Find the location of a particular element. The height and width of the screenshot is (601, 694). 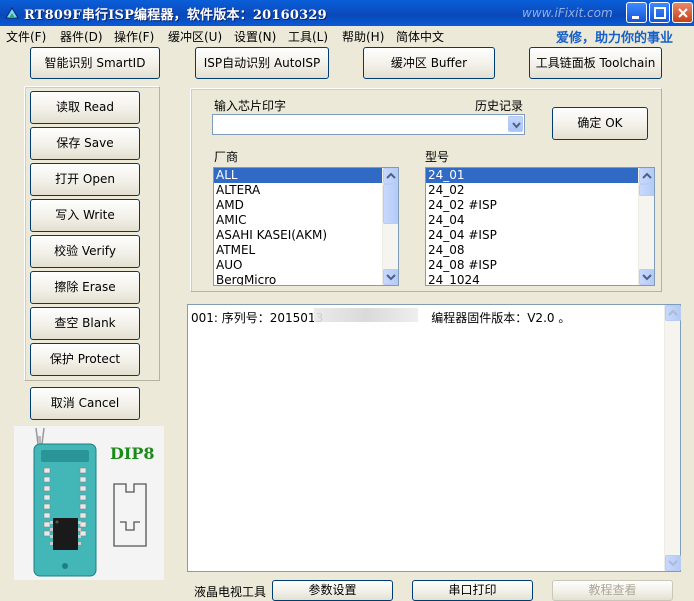

blank-check-button: 查空 Blank is located at coordinates (85, 323).